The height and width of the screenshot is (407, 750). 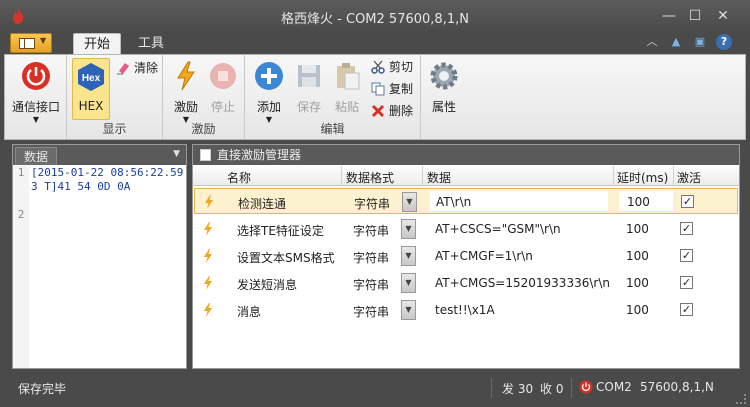 I want to click on table-row: 设置文本SMS格式 字符串 ▼ AT+CMGF=1\r\n 100 ✓, so click(x=466, y=256).